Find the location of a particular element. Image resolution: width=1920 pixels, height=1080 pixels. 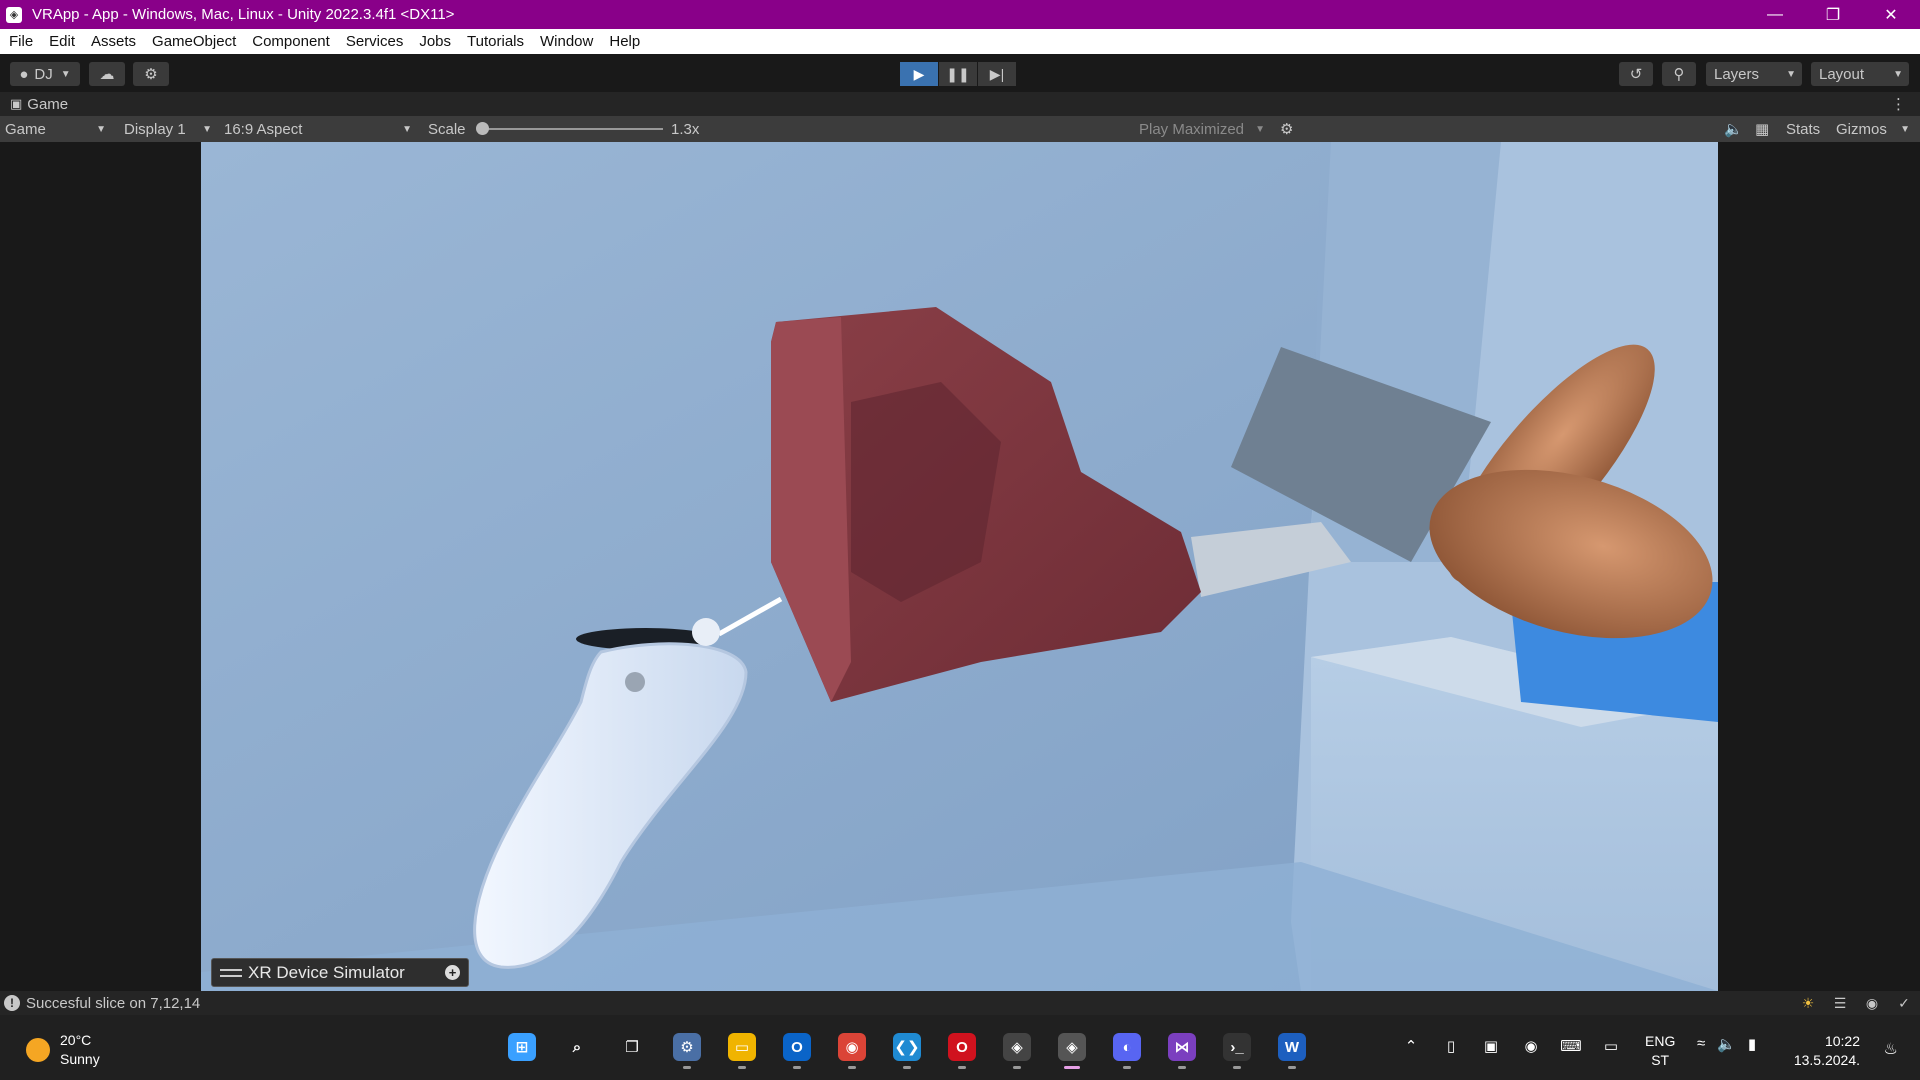

controller-button is located at coordinates (635, 682).